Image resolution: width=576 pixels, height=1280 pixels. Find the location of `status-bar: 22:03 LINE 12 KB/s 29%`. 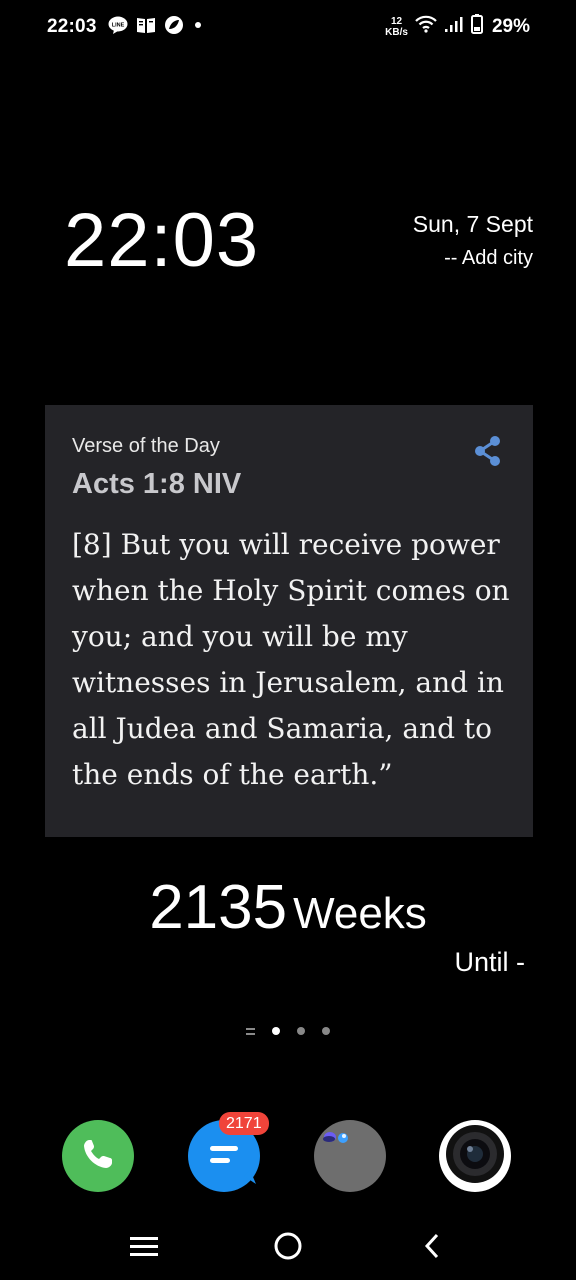

status-bar: 22:03 LINE 12 KB/s 29% is located at coordinates (288, 28).